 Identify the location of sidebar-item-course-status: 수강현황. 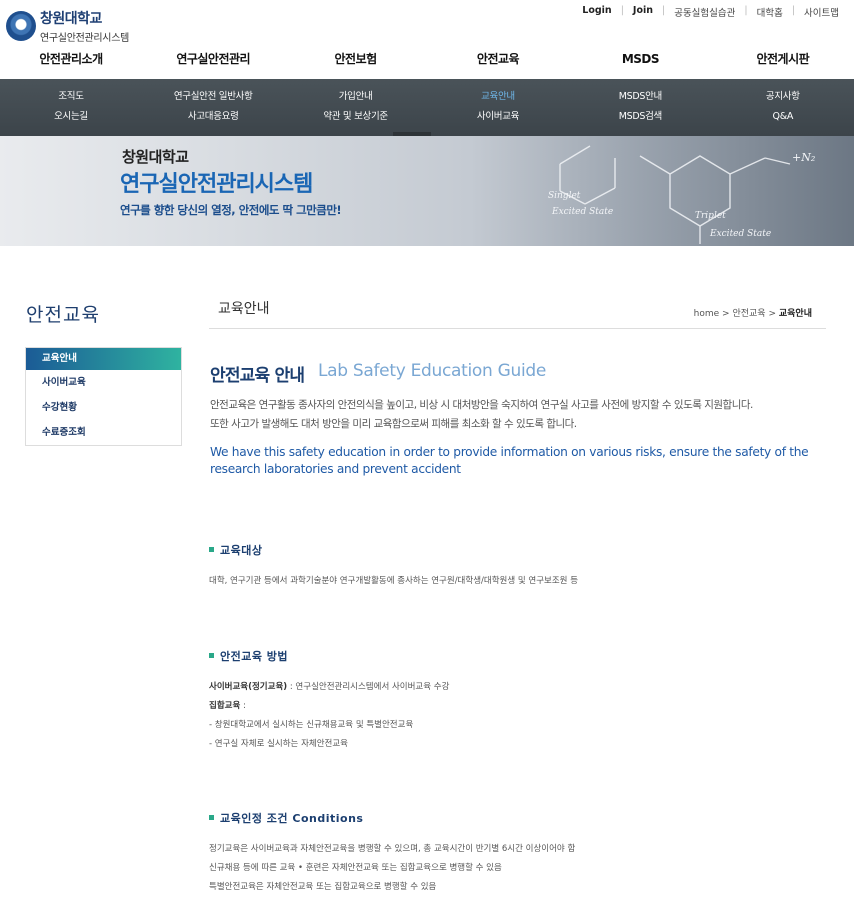
(103, 407).